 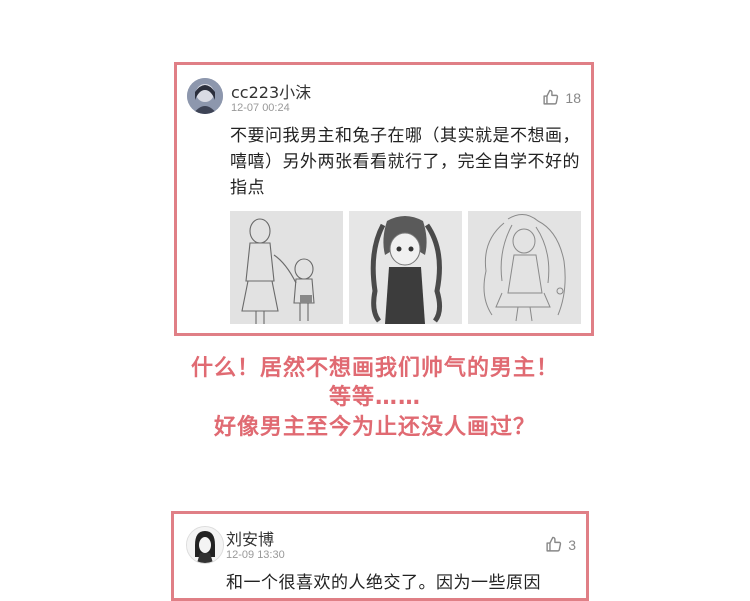 What do you see at coordinates (260, 108) in the screenshot?
I see `timestamp: 12-07 00:24` at bounding box center [260, 108].